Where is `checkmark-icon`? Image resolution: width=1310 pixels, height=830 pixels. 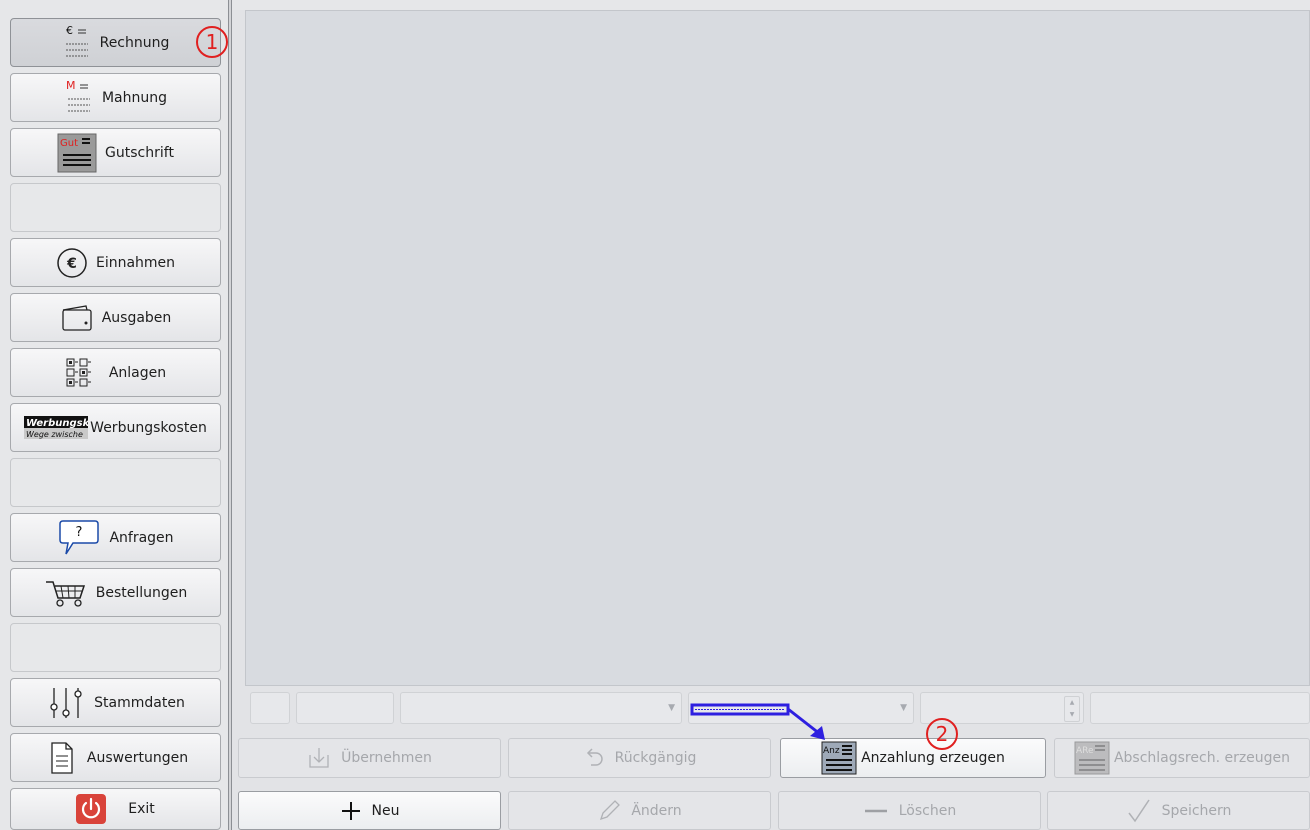 checkmark-icon is located at coordinates (1139, 811).